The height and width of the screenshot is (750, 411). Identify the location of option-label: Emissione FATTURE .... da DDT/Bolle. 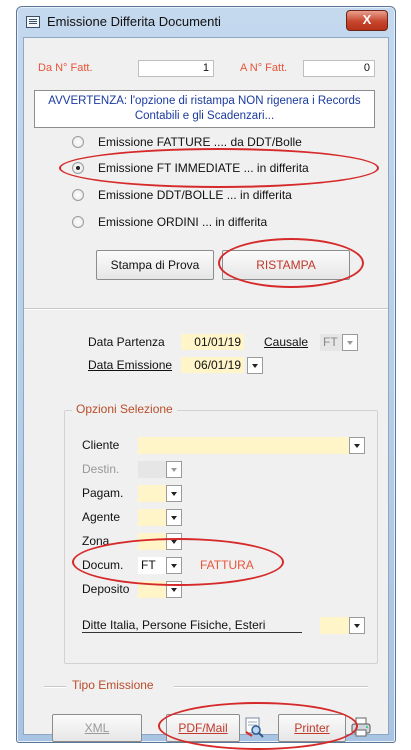
(200, 142).